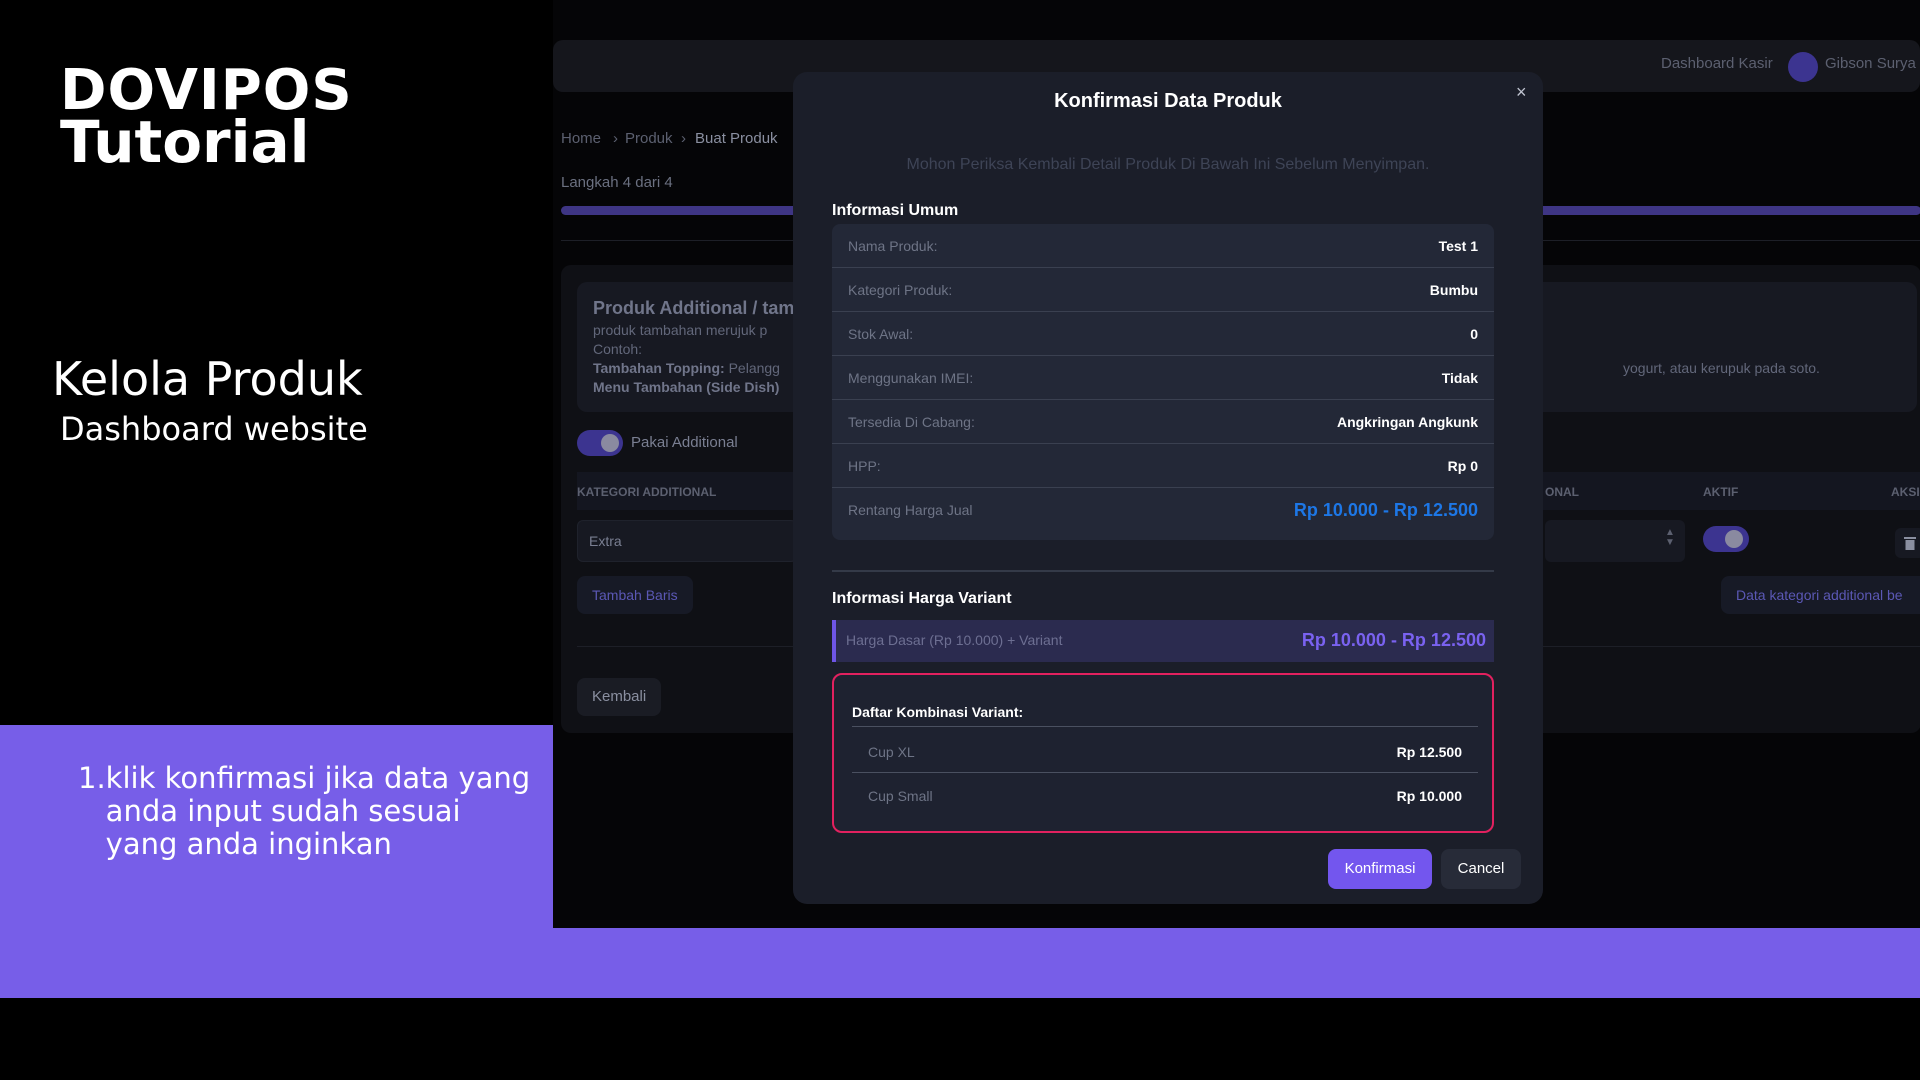 The image size is (1920, 1080). I want to click on variant-base-value: Rp 10.000 - Rp 12.500, so click(1393, 640).